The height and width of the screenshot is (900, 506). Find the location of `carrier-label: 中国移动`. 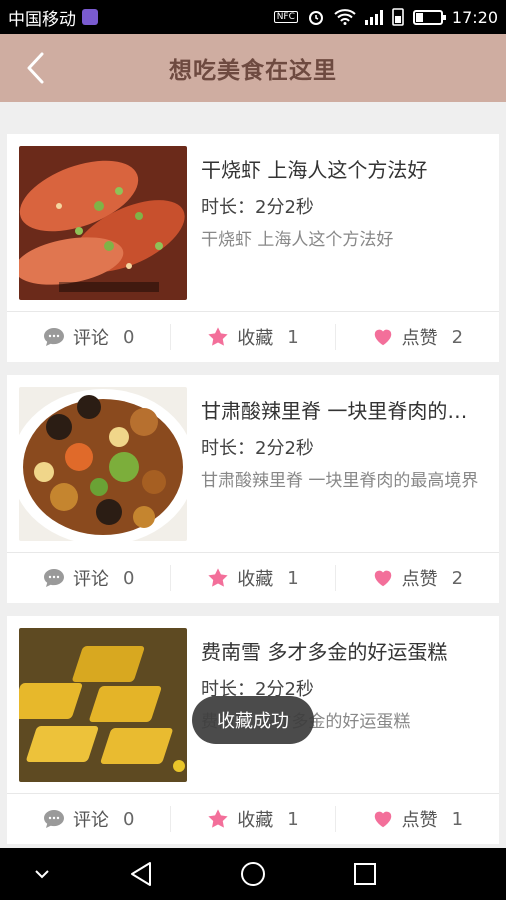

carrier-label: 中国移动 is located at coordinates (42, 19).